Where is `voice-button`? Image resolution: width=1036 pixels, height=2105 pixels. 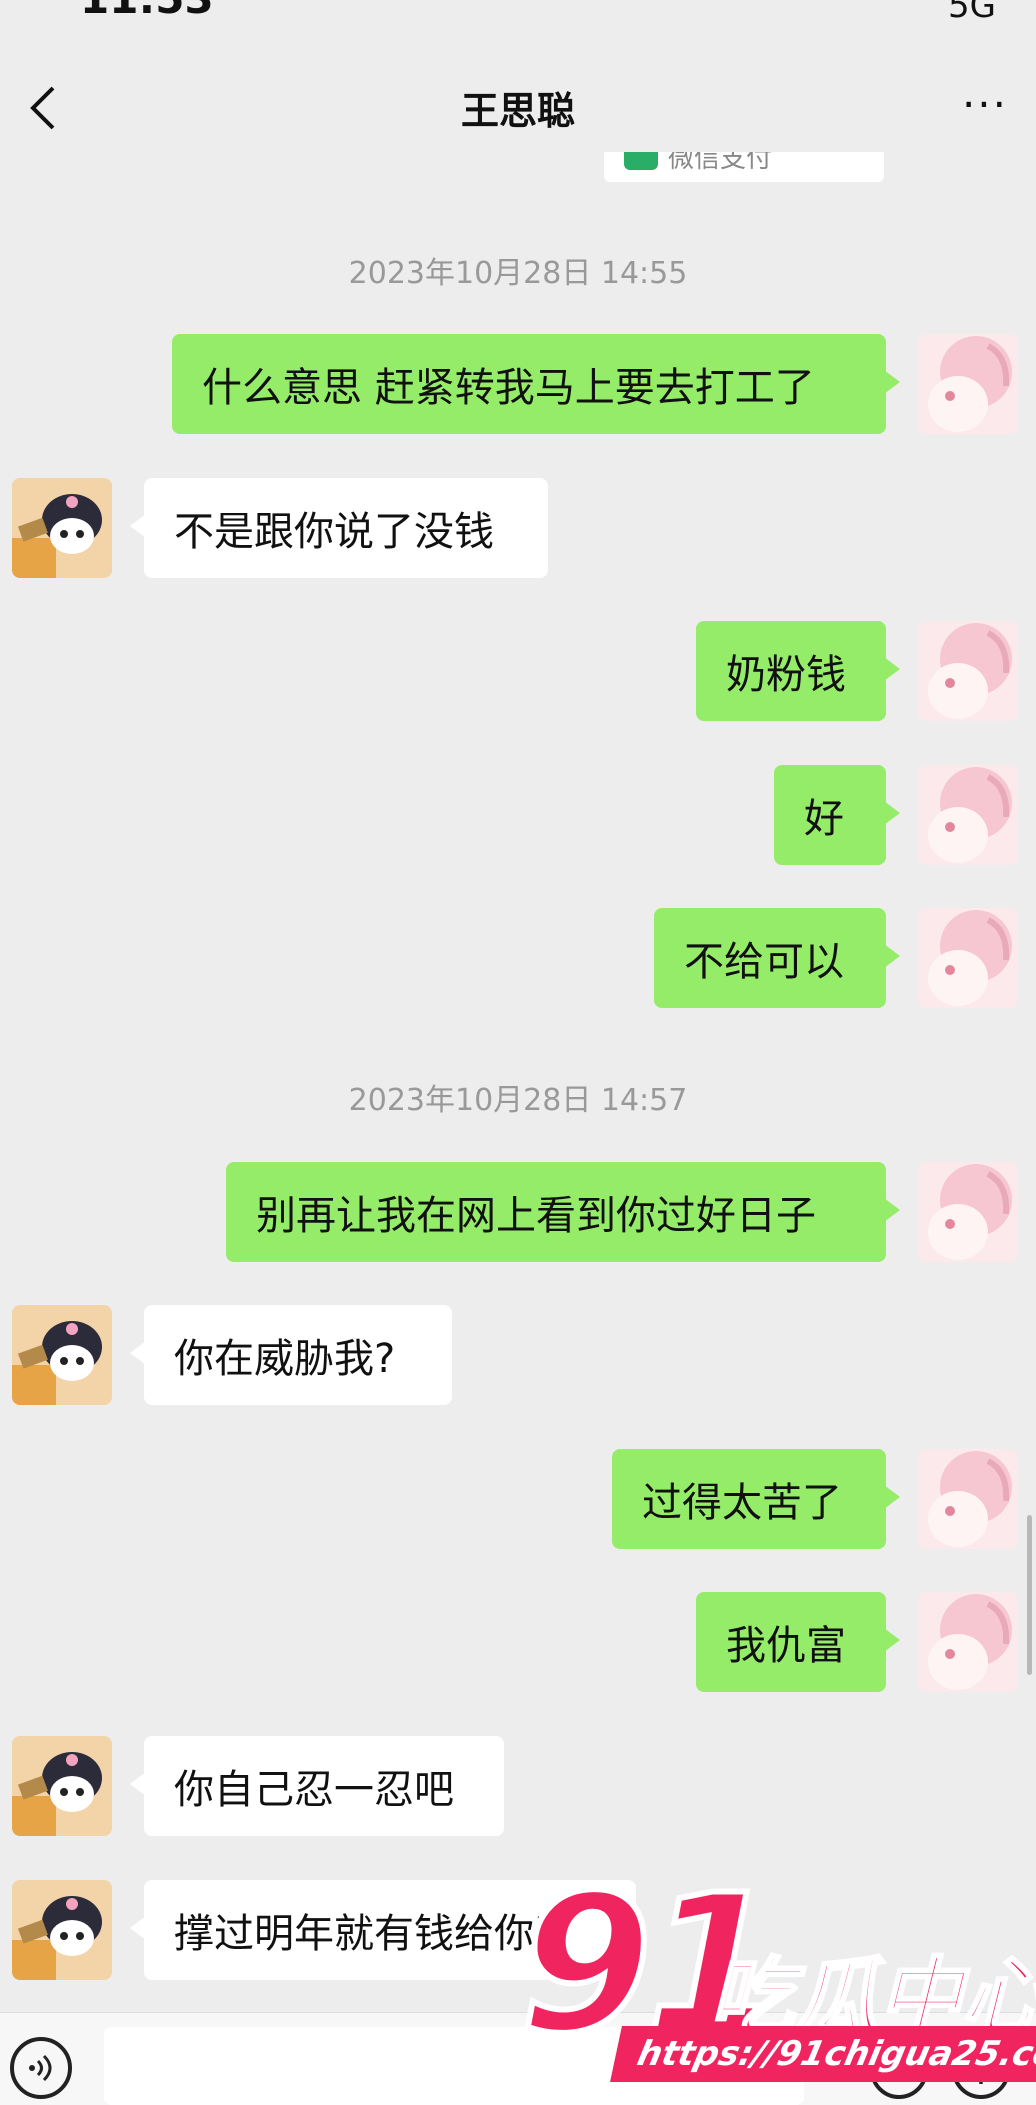 voice-button is located at coordinates (41, 2068).